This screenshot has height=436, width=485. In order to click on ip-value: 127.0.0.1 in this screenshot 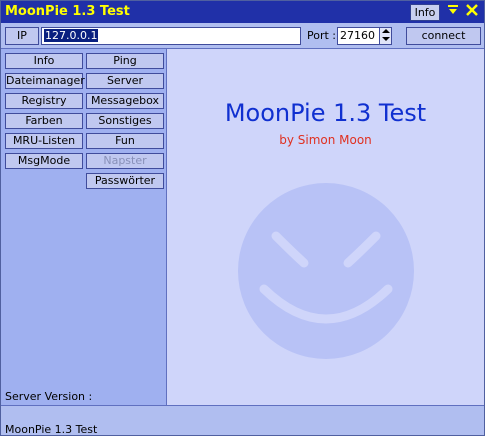, I will do `click(71, 35)`.